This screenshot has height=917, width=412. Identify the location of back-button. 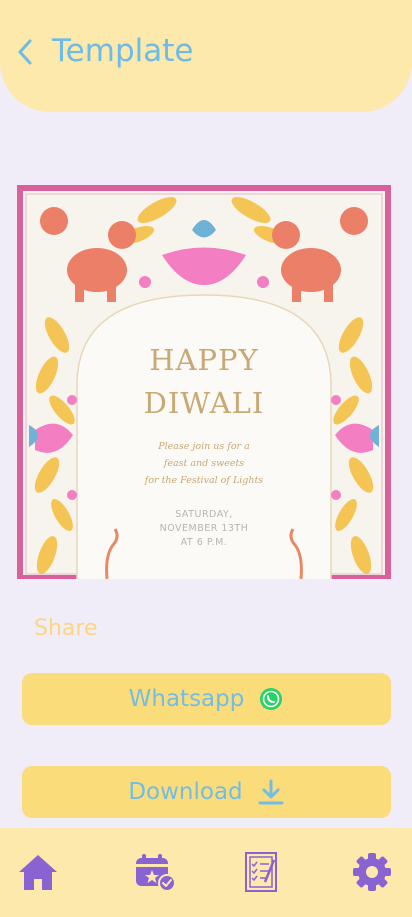
(26, 52).